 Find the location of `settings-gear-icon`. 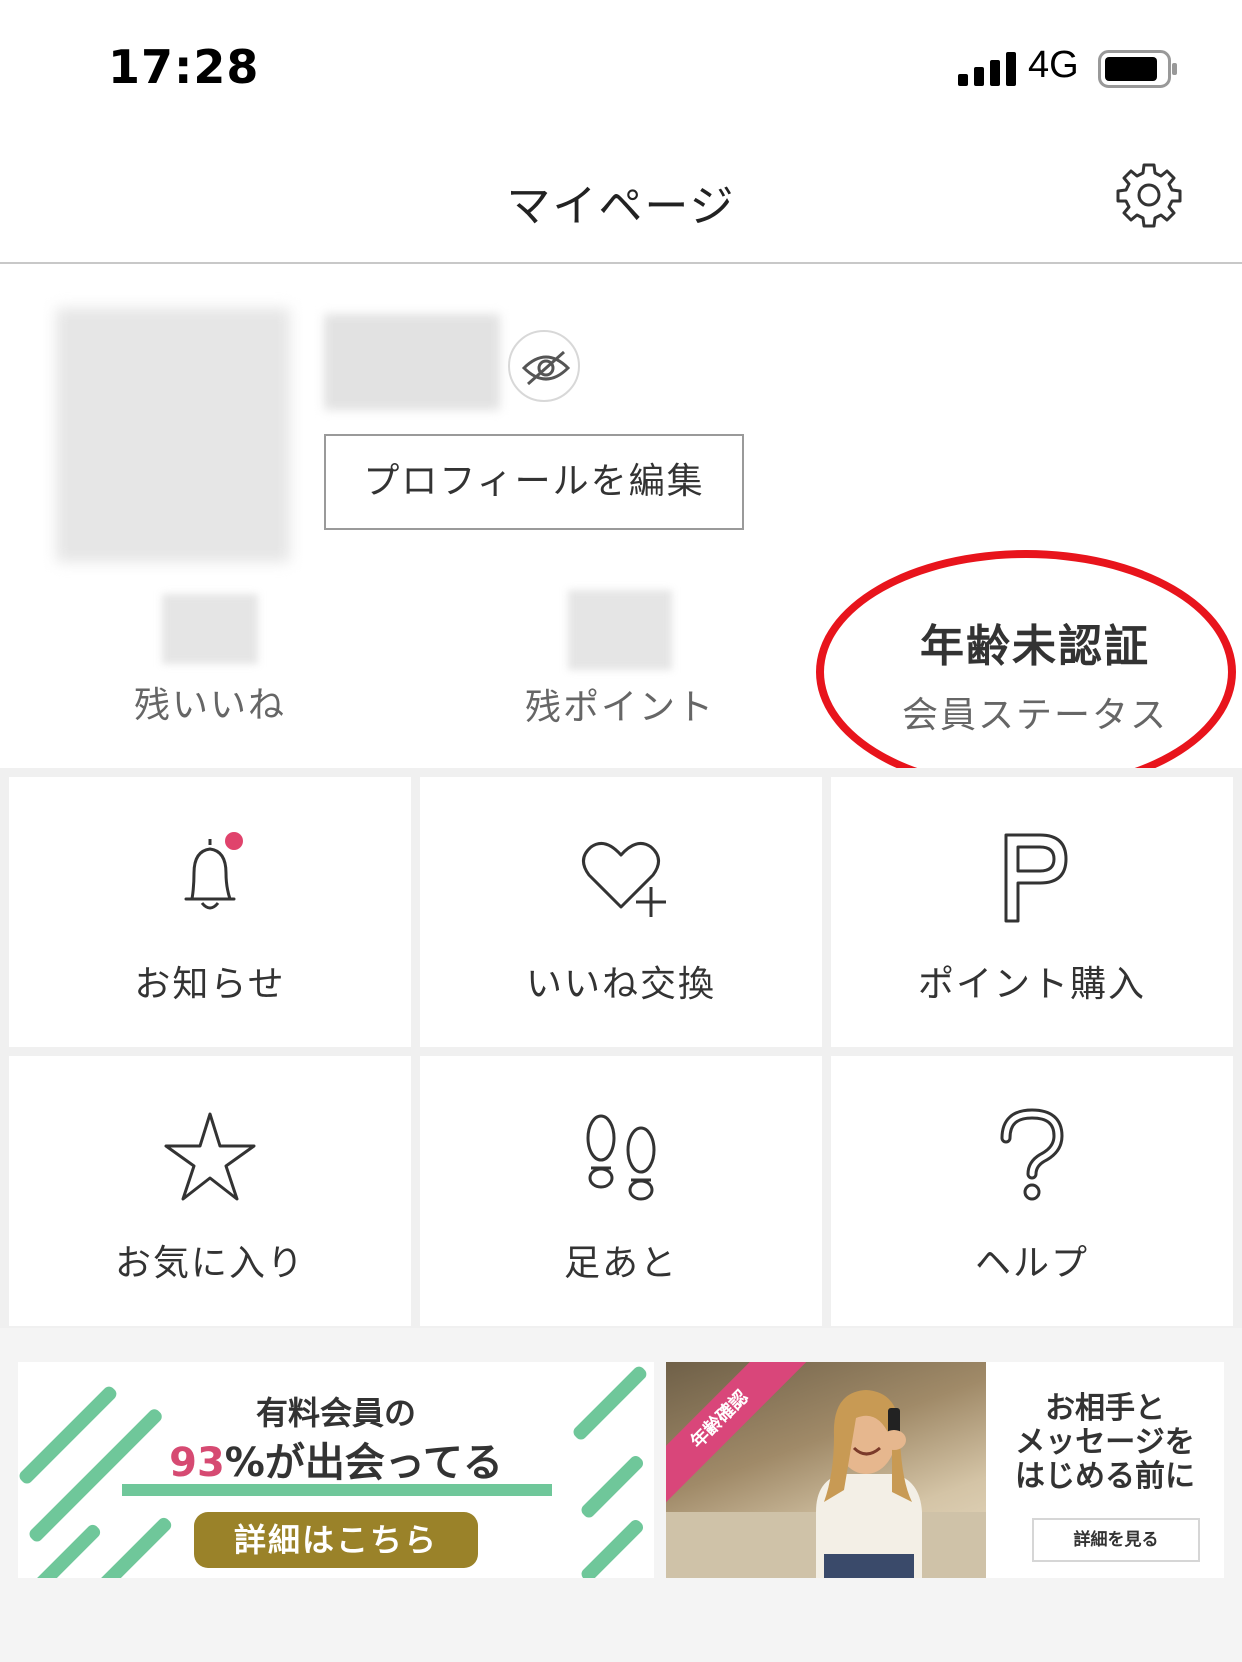

settings-gear-icon is located at coordinates (1149, 195).